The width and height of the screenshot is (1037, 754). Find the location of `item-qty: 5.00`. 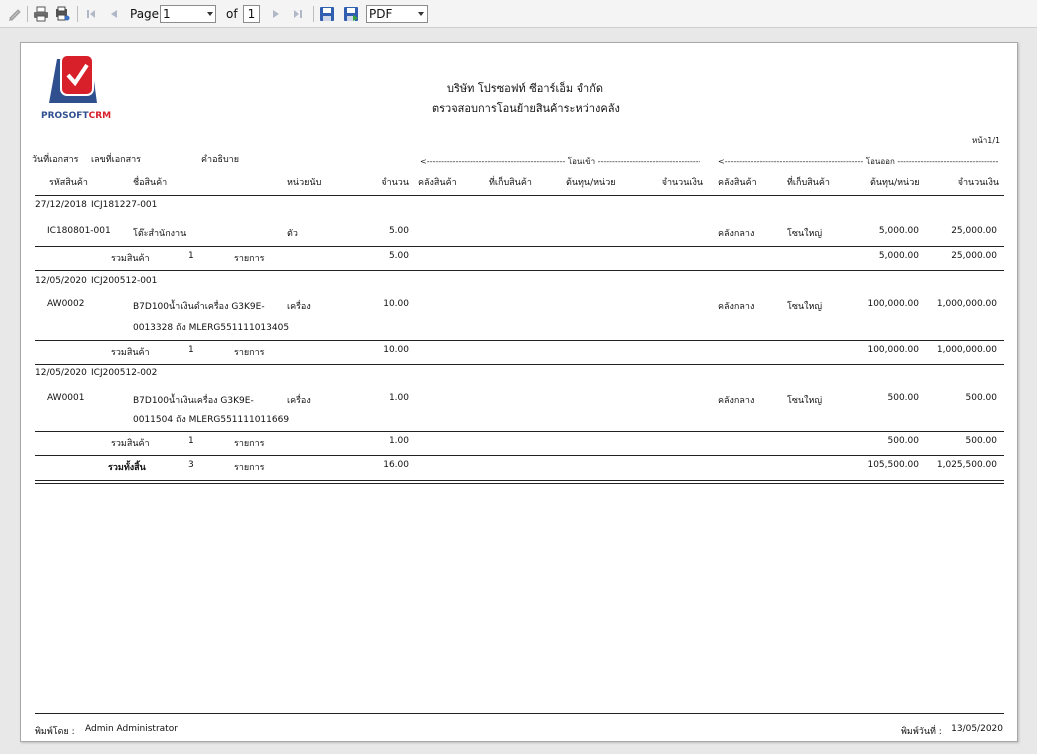

item-qty: 5.00 is located at coordinates (398, 231).